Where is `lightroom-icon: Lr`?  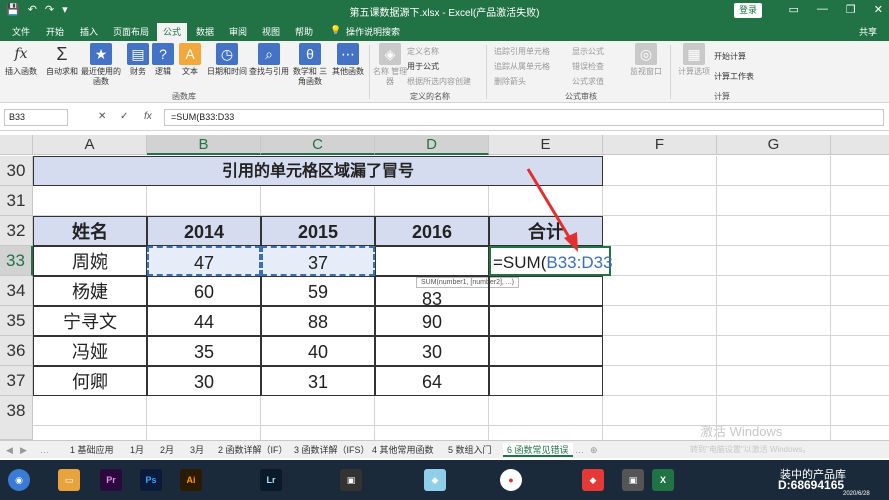
lightroom-icon: Lr is located at coordinates (271, 480).